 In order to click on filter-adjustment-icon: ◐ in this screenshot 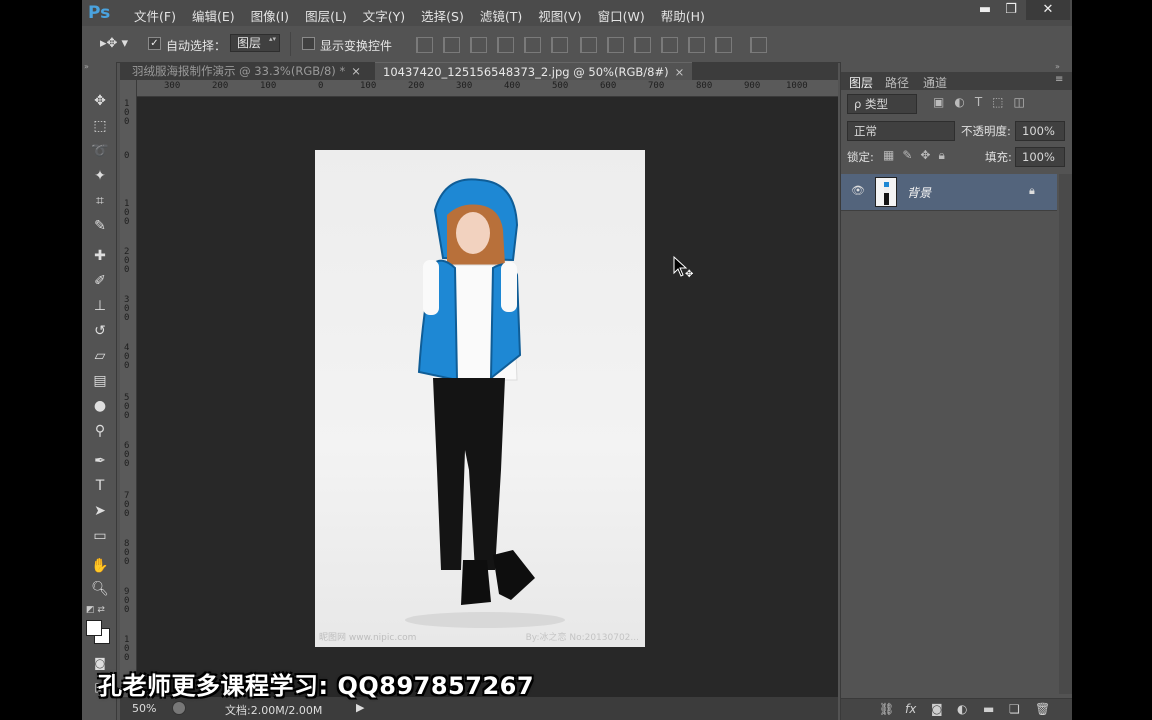, I will do `click(959, 102)`.